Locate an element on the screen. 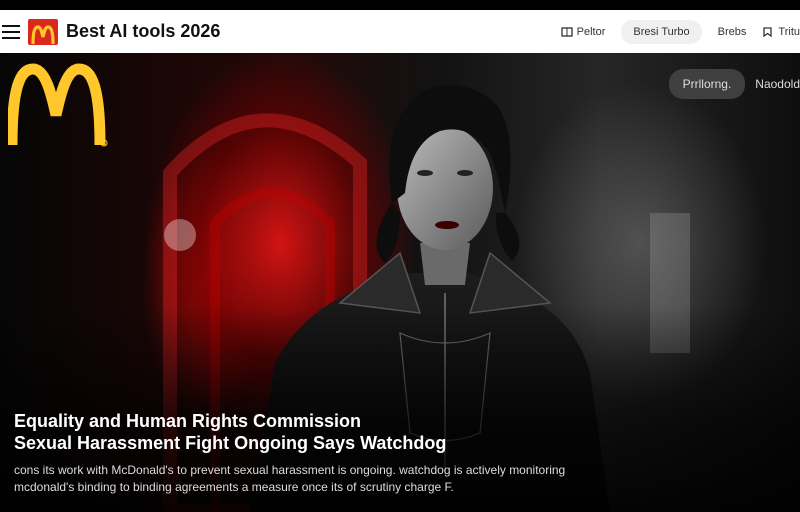  nav-item-peltor: Peltor is located at coordinates (583, 31).